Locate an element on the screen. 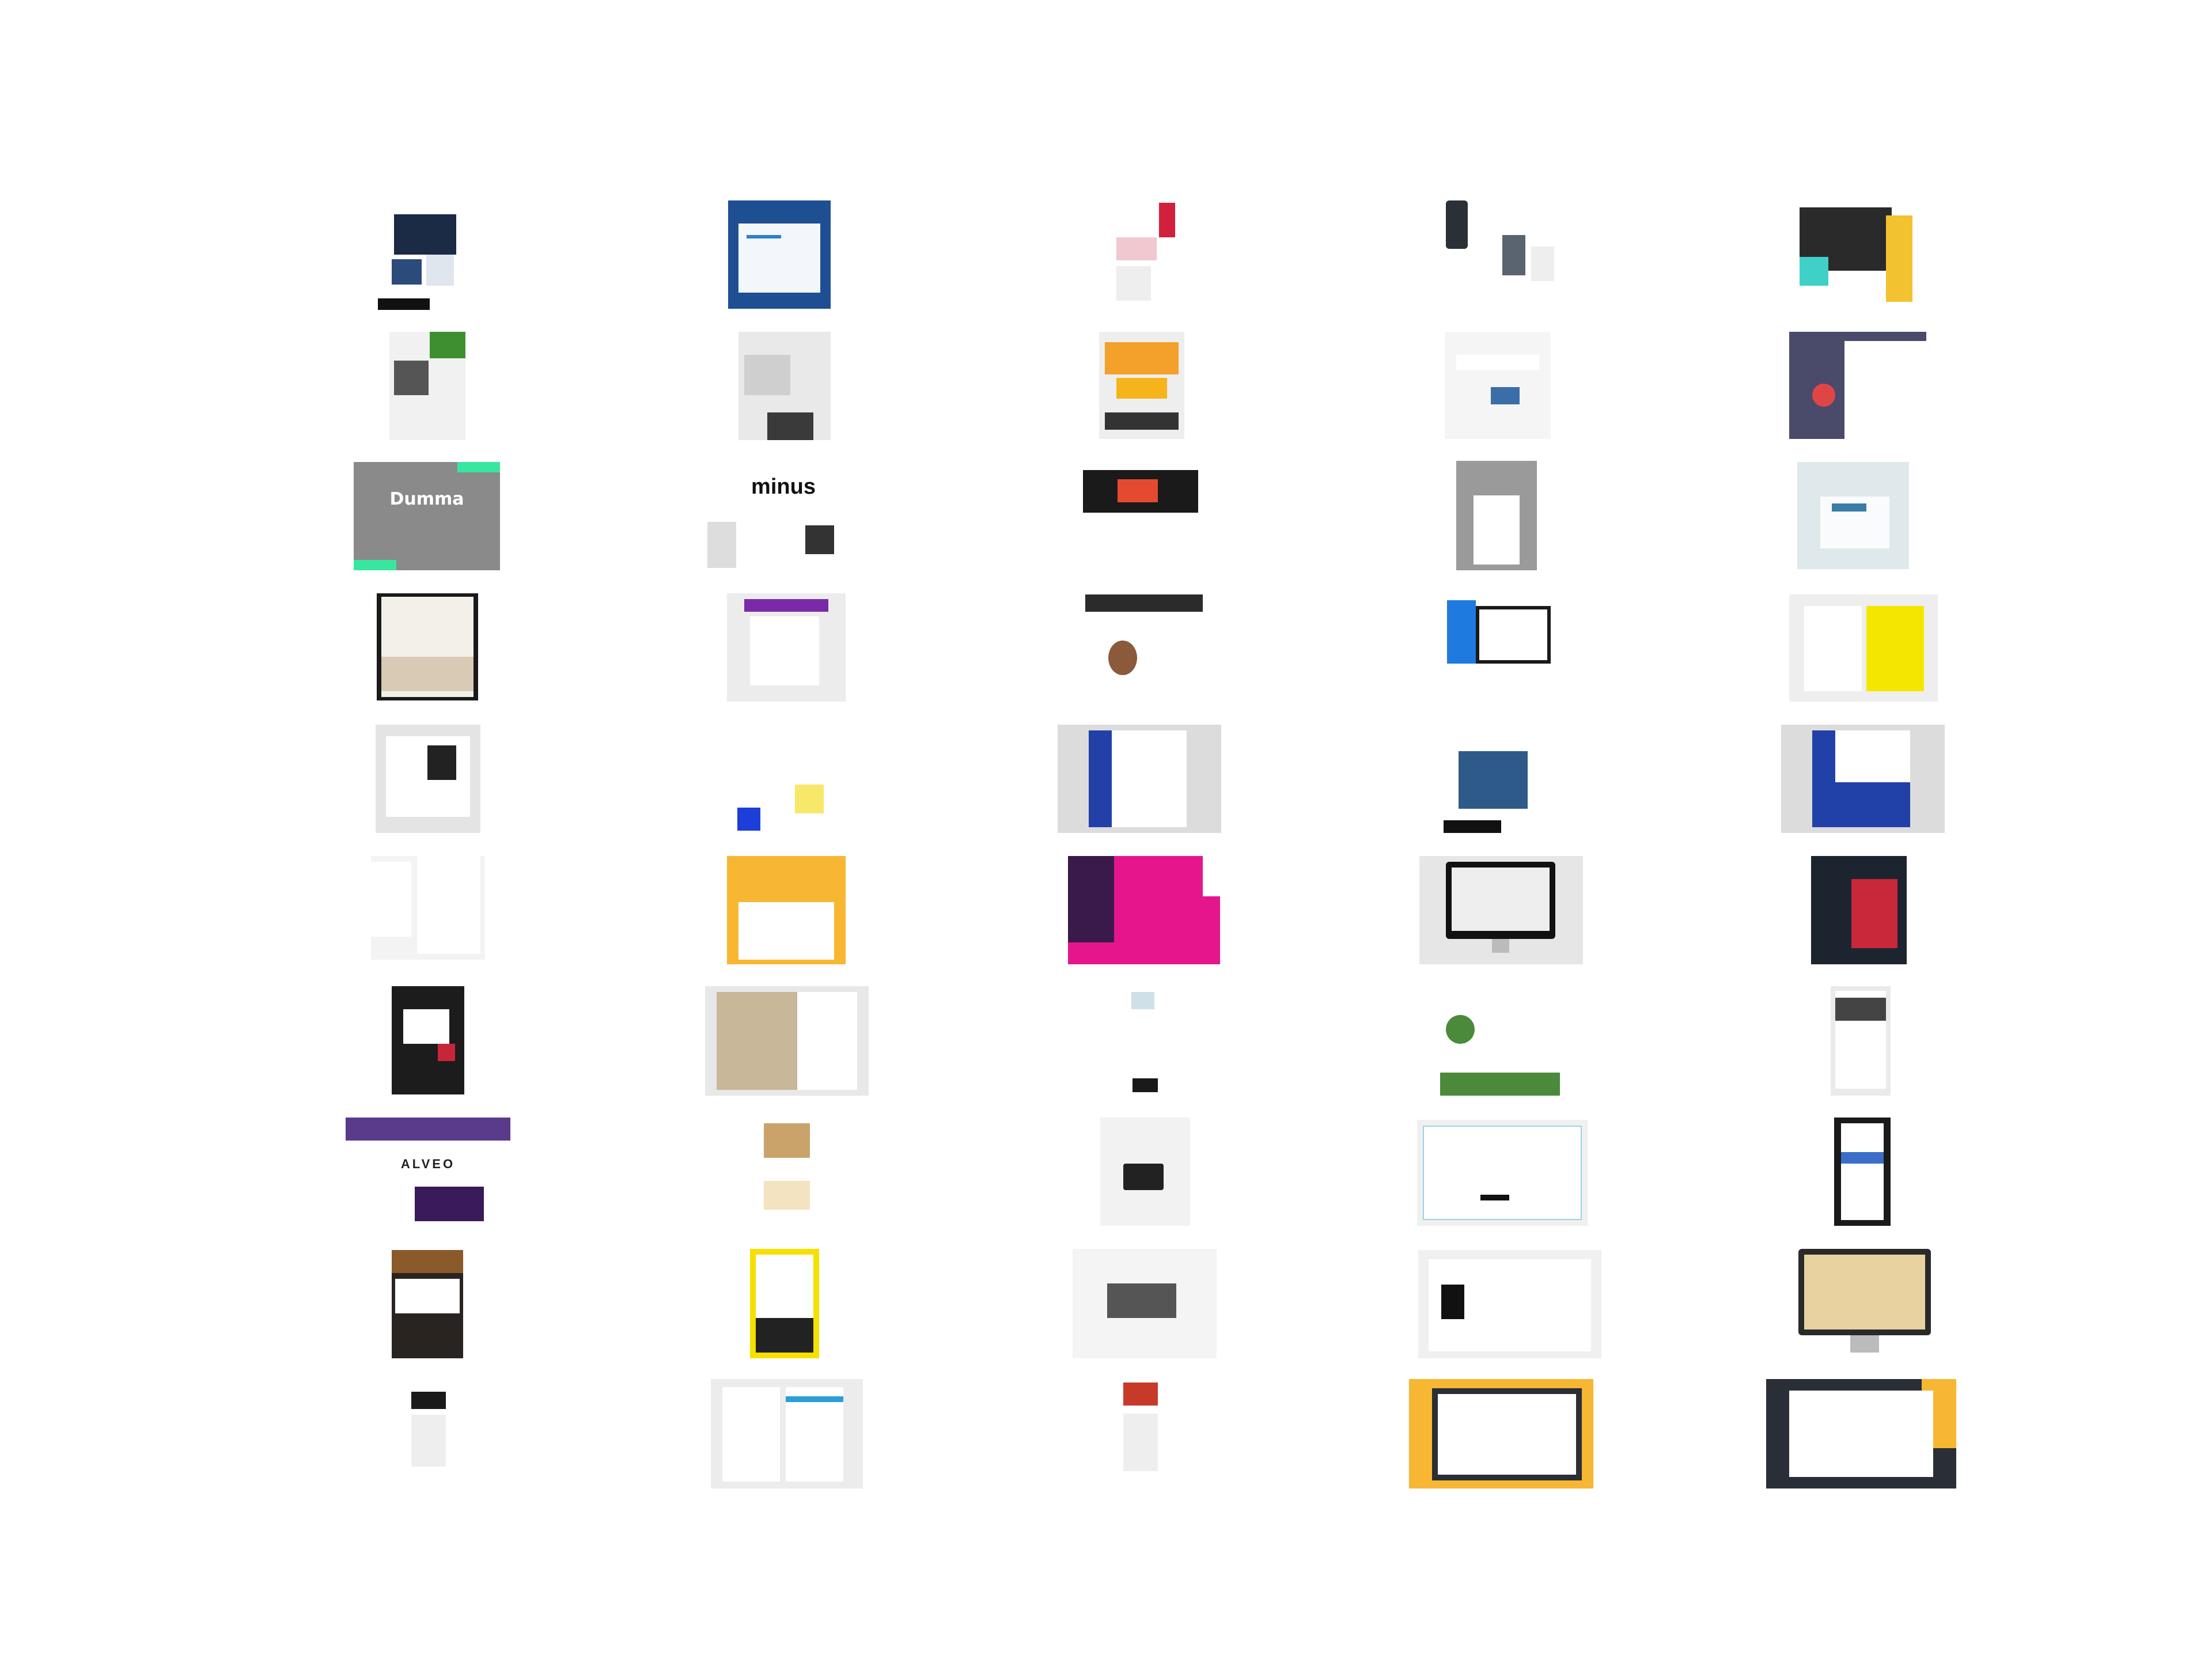 This screenshot has height=1659, width=2212. thumb-r1c4 is located at coordinates (1499, 252).